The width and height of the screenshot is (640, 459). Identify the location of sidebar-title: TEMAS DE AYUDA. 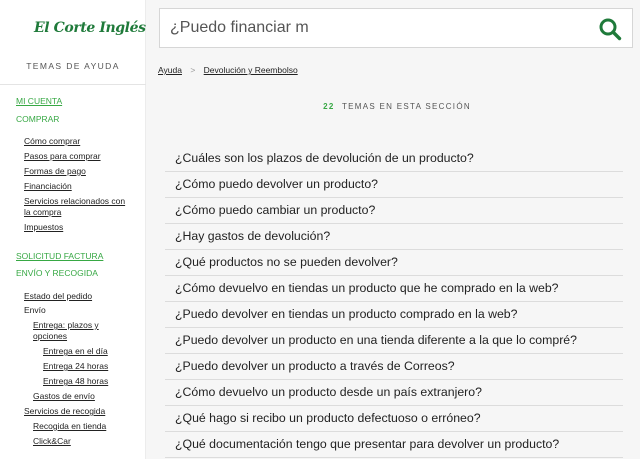
(73, 66).